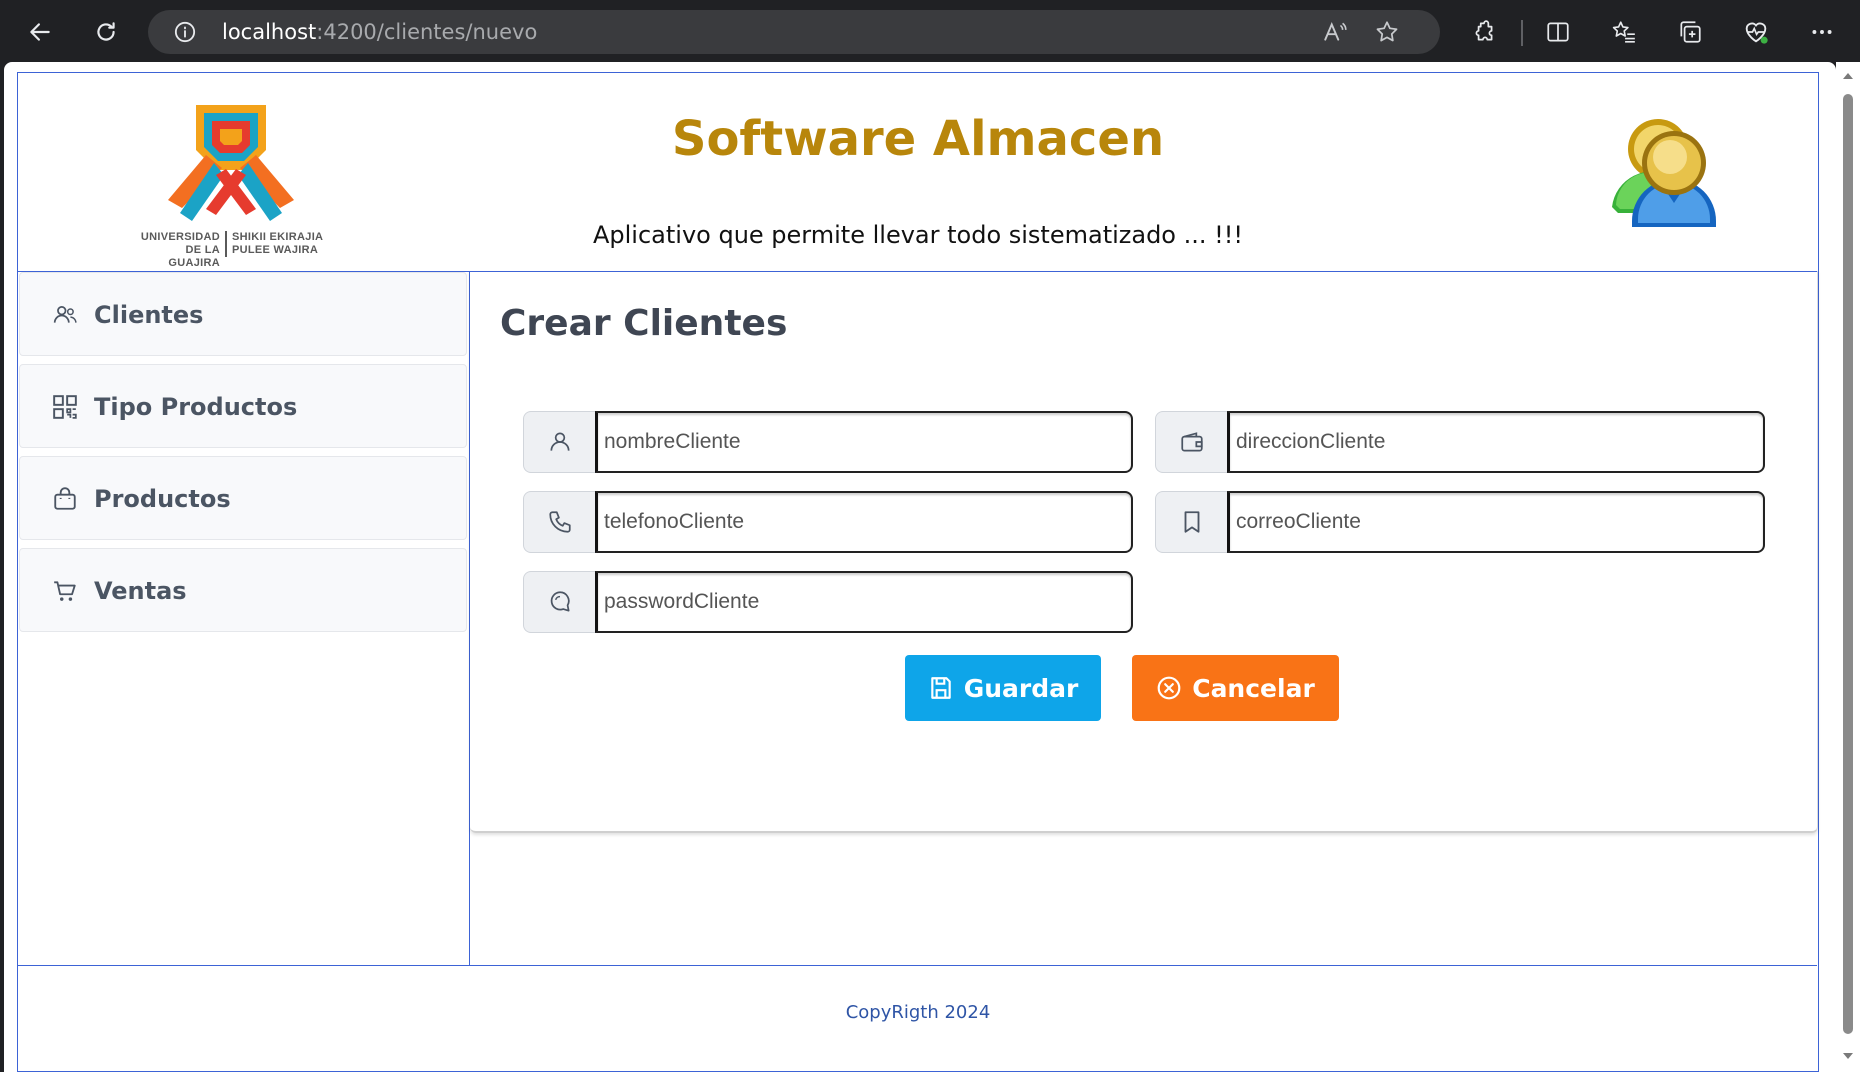  I want to click on logo-text-right: SHIKII EKIRAJIA PULEE WAJIRA, so click(277, 244).